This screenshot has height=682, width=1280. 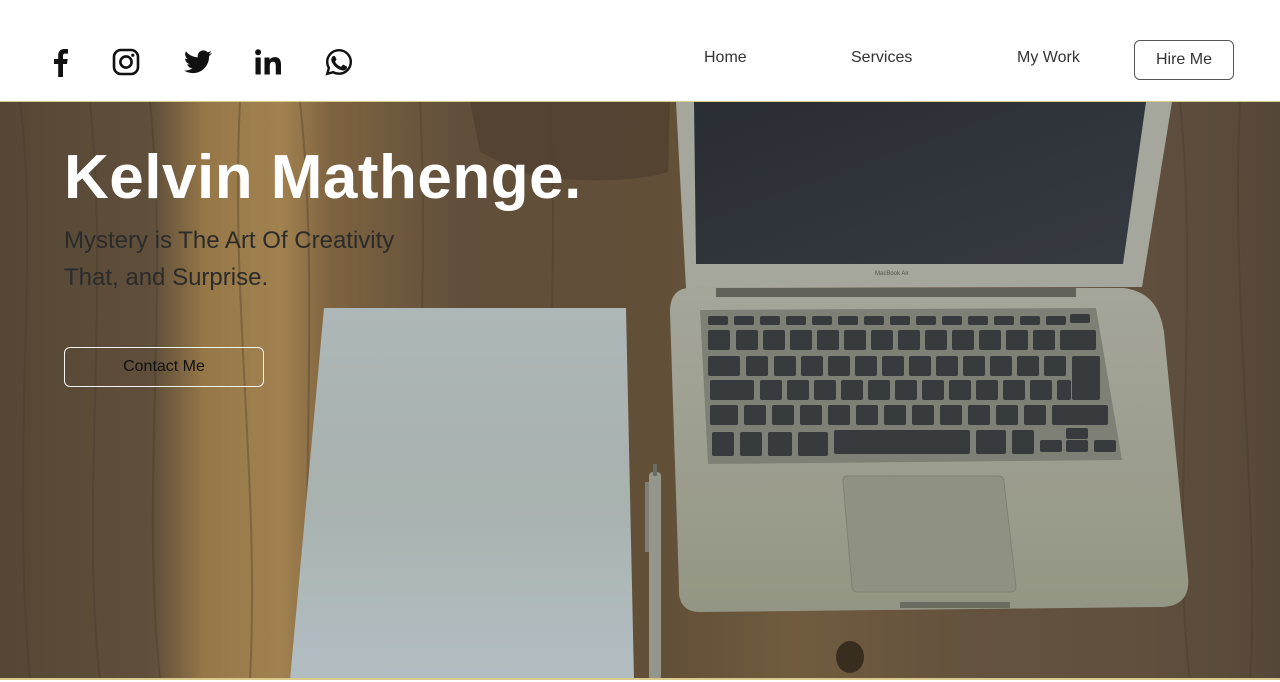 I want to click on linkedin-icon, so click(x=268, y=62).